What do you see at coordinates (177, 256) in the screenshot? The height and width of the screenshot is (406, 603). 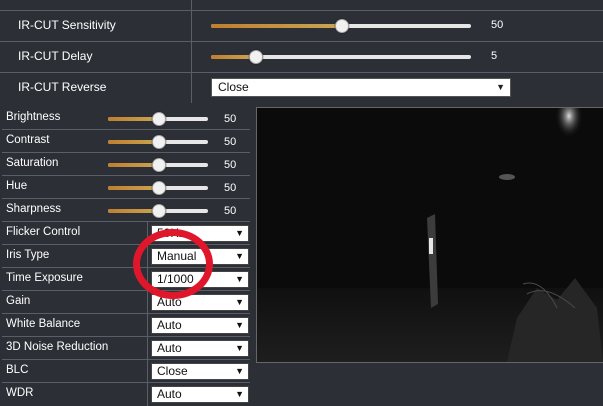 I see `iris-type-value: Manual` at bounding box center [177, 256].